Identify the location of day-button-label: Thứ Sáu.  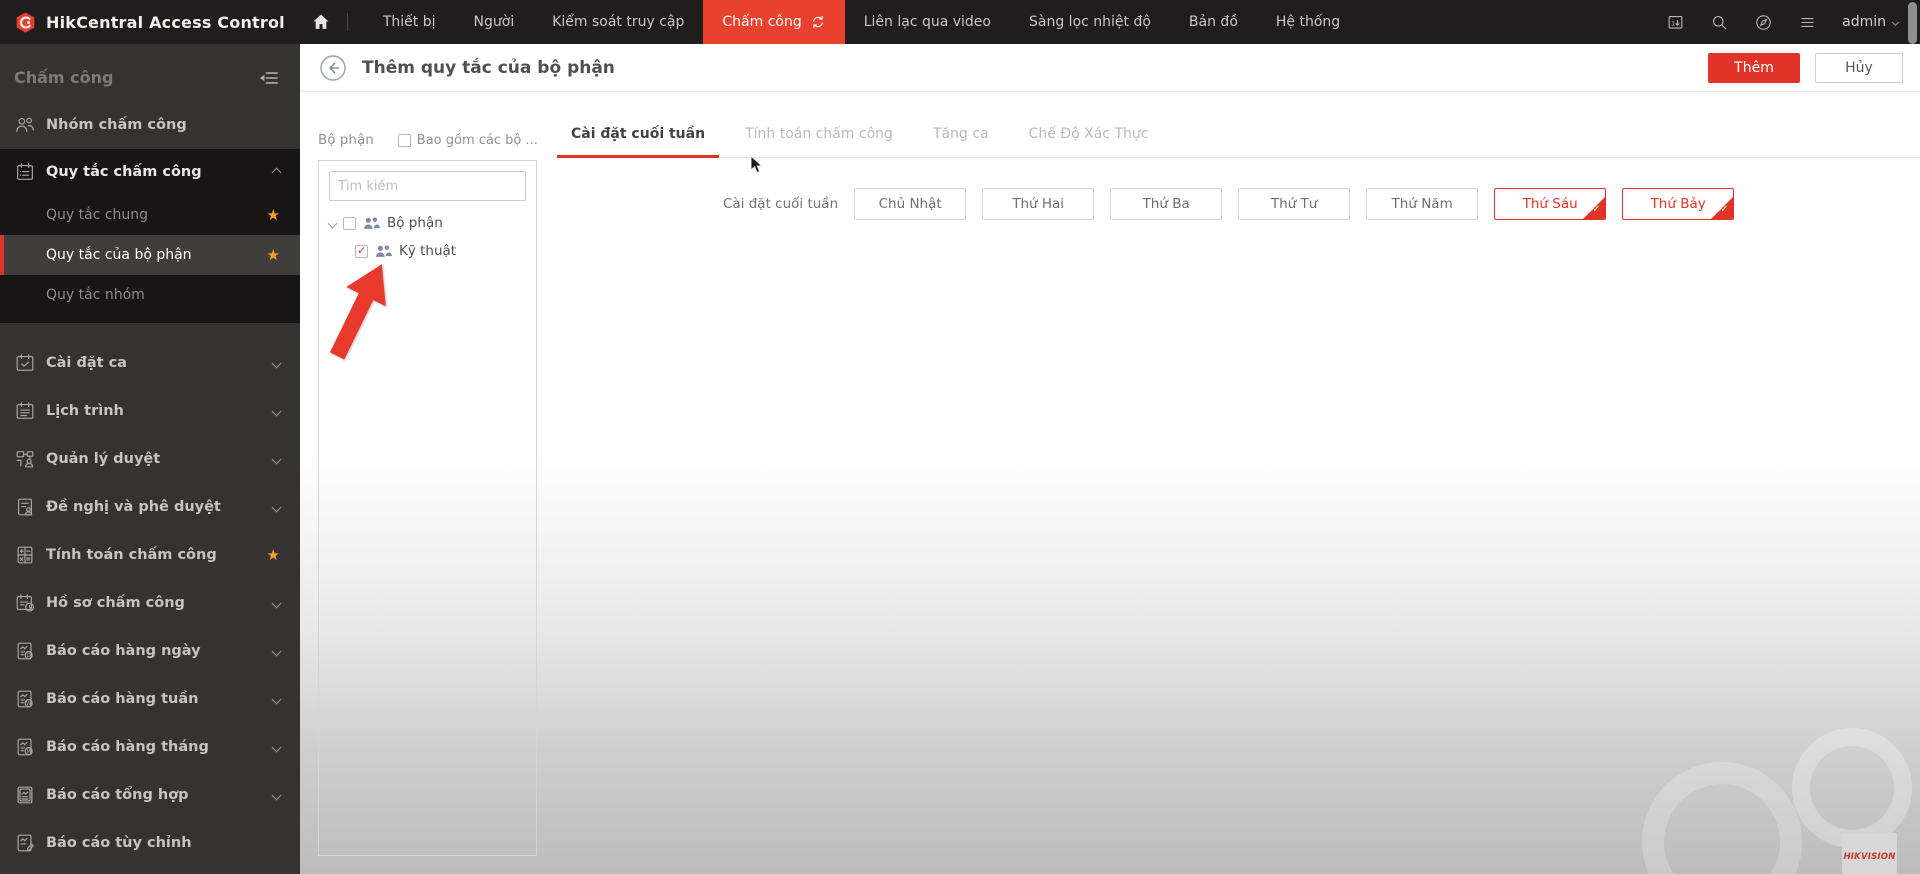
(1550, 204).